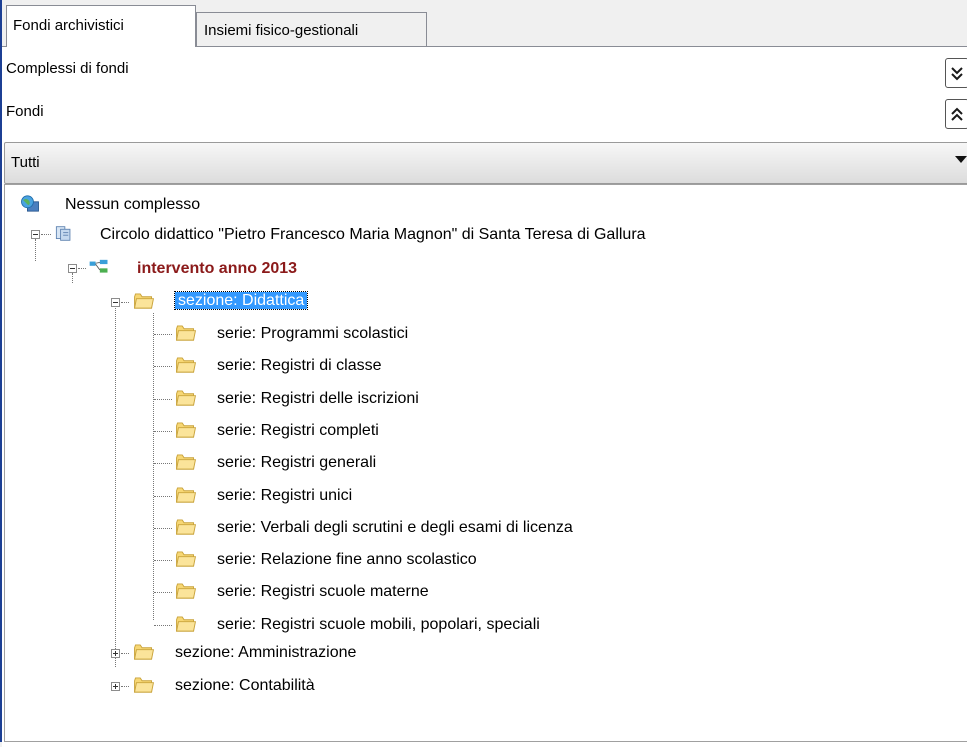 The image size is (967, 747). Describe the element at coordinates (485, 163) in the screenshot. I see `fondi-filter-dropdown: Tutti` at that location.